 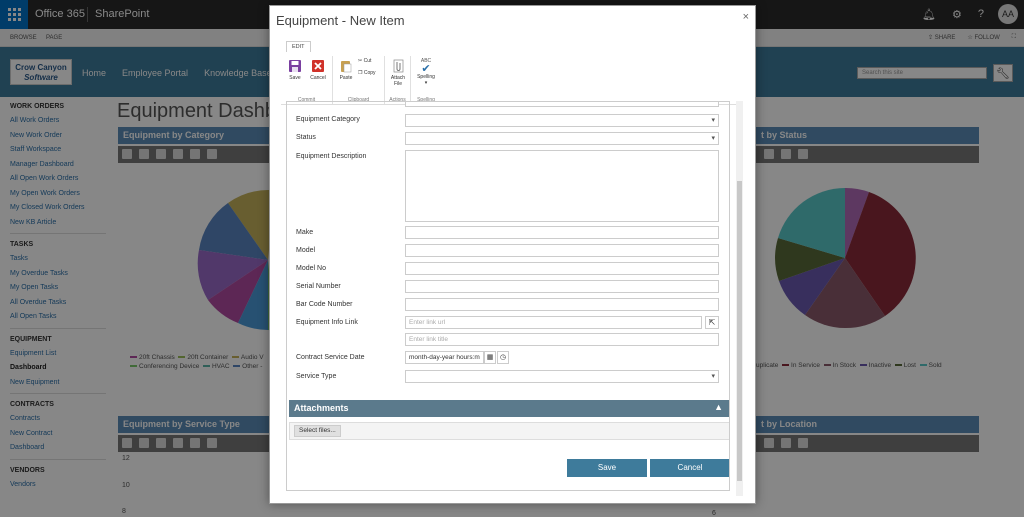 I want to click on status-select, so click(x=562, y=138).